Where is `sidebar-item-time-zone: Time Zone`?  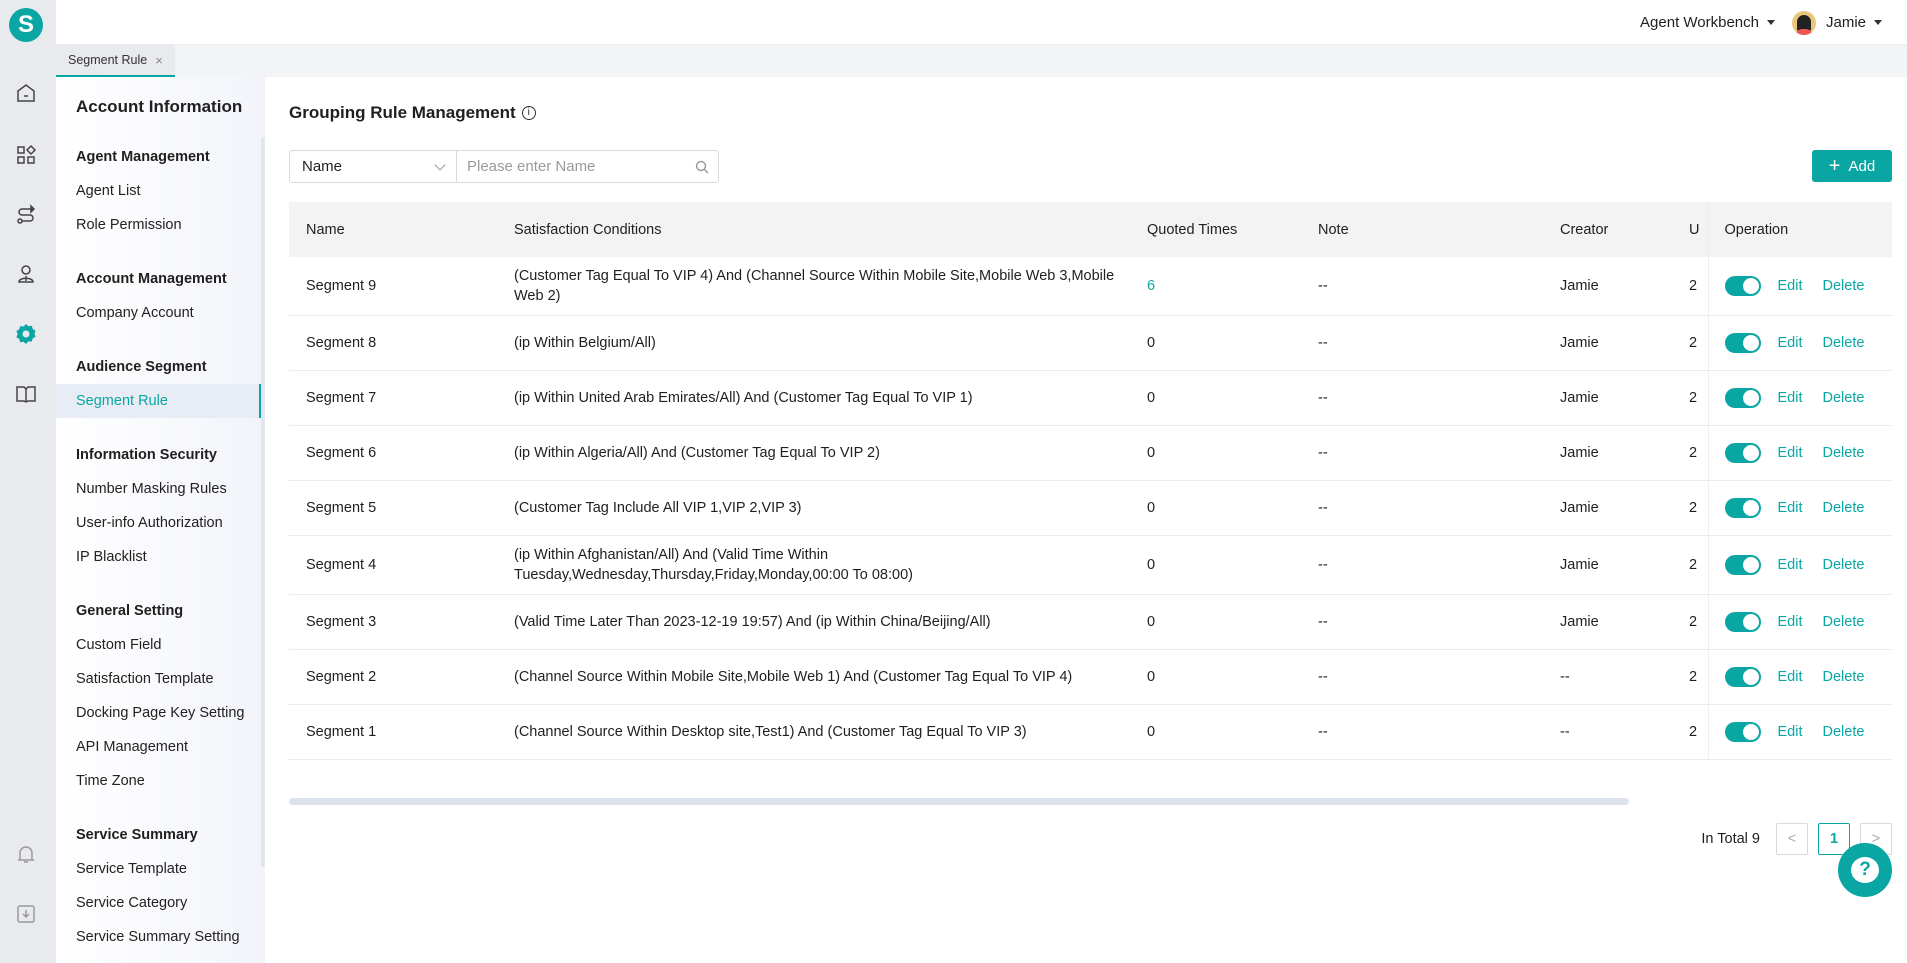 sidebar-item-time-zone: Time Zone is located at coordinates (158, 781).